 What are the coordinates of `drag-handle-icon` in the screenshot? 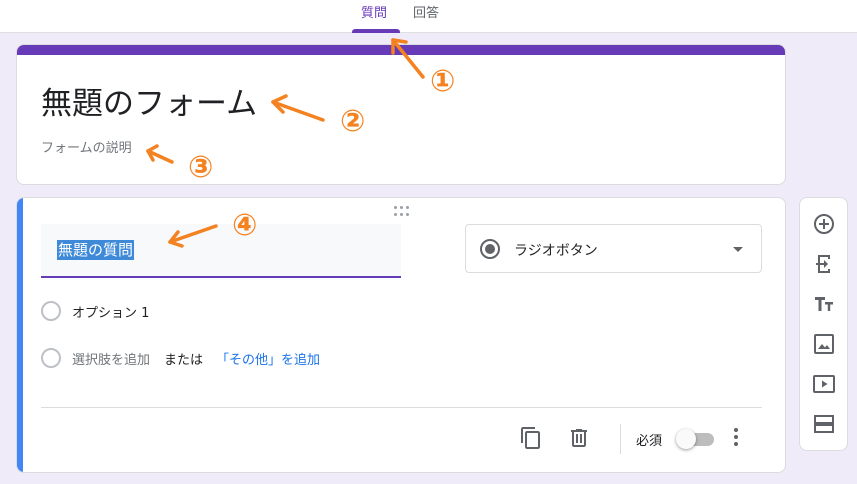 It's located at (403, 211).